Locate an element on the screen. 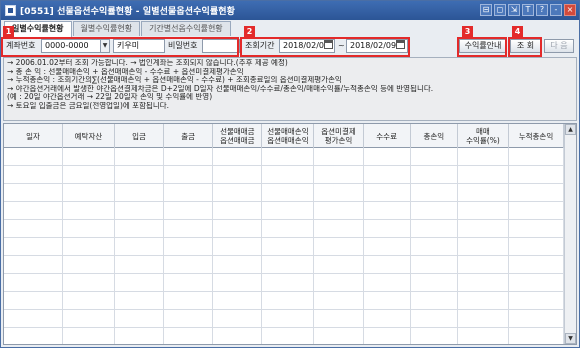 The image size is (580, 348). scroll-up-icon: ▲ is located at coordinates (570, 129).